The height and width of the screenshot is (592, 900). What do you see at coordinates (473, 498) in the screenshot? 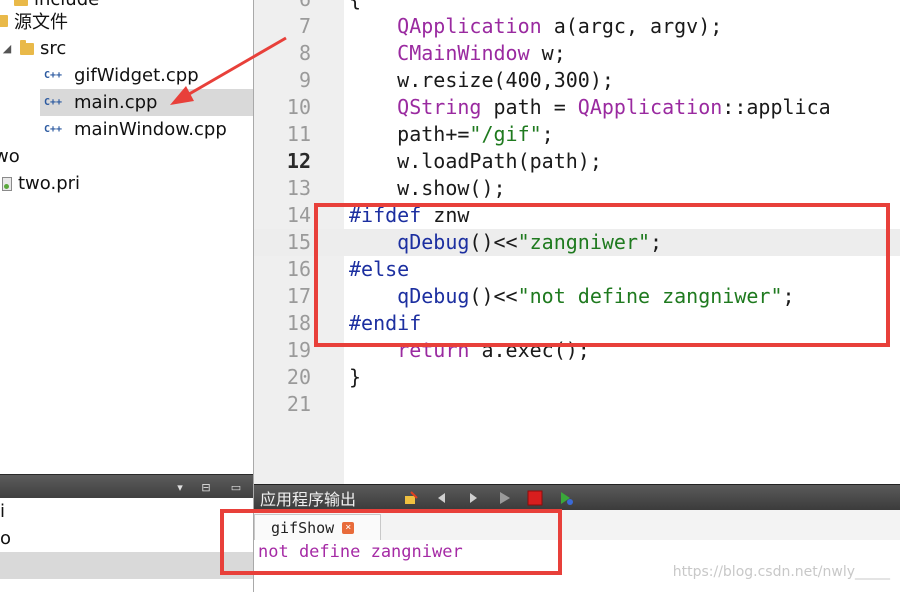
I see `next-item-icon` at bounding box center [473, 498].